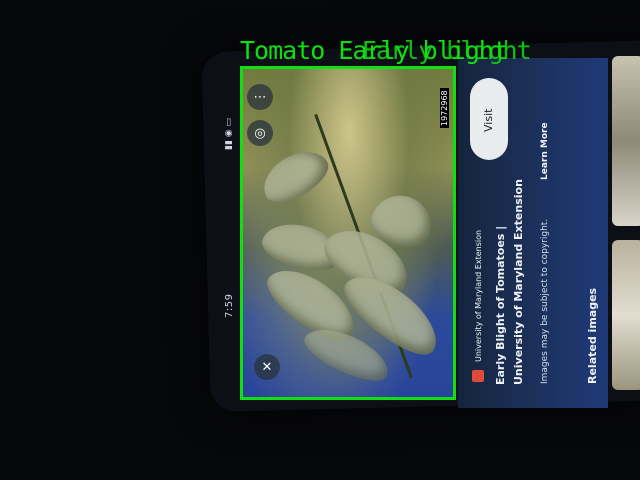 The image size is (640, 480). What do you see at coordinates (545, 151) in the screenshot?
I see `learn-more-link: Learn More` at bounding box center [545, 151].